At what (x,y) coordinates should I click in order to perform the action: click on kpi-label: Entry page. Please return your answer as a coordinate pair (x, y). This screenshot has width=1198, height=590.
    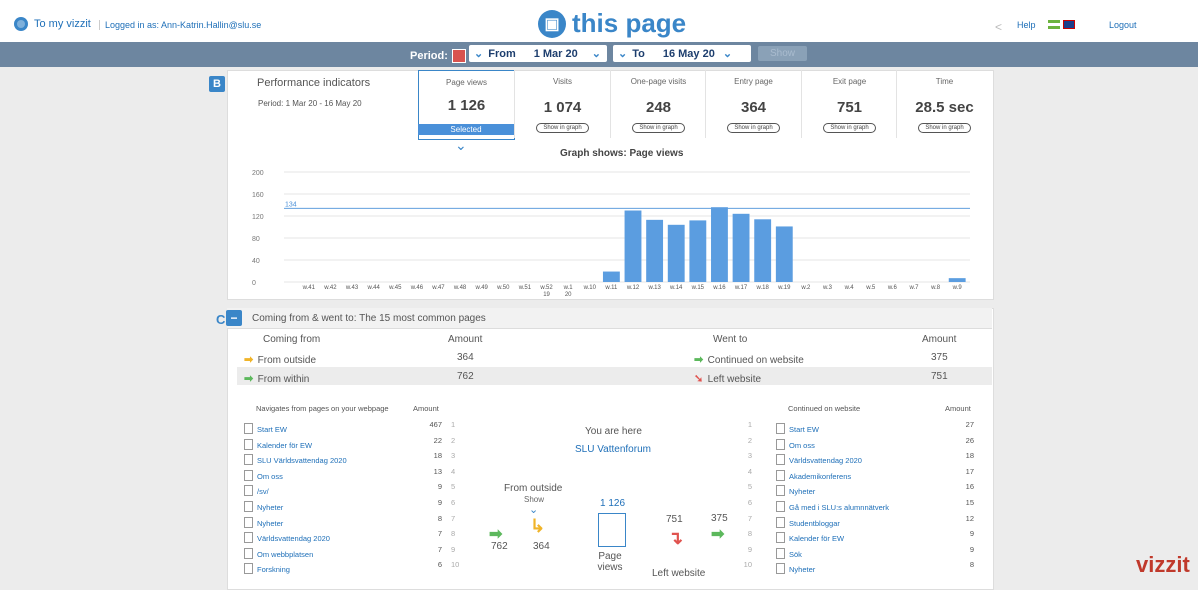
    Looking at the image, I should click on (753, 81).